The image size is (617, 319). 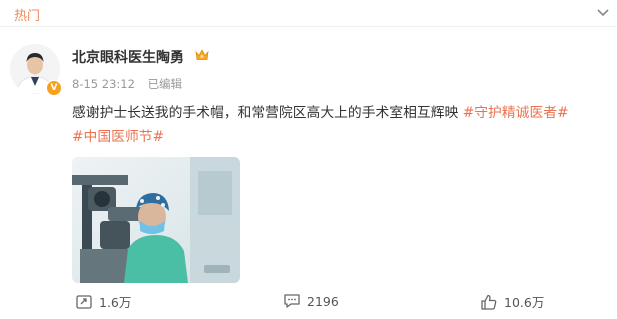 What do you see at coordinates (54, 88) in the screenshot?
I see `verified-badge: V` at bounding box center [54, 88].